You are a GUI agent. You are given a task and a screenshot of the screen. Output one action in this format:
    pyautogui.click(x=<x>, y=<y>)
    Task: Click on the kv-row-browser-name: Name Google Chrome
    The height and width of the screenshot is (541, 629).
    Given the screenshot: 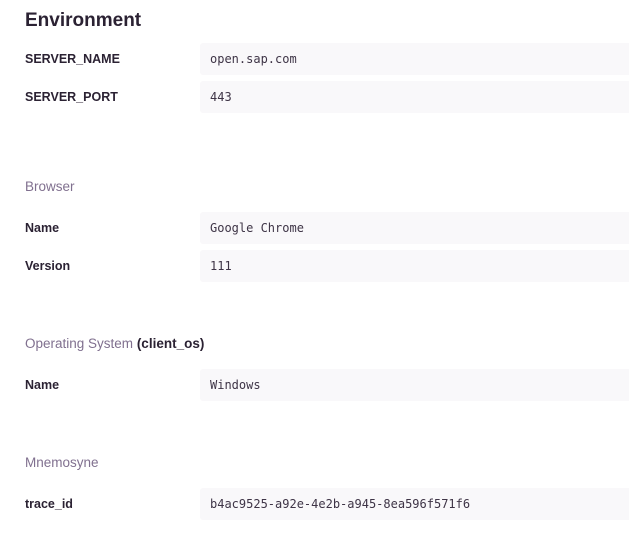 What is the action you would take?
    pyautogui.click(x=314, y=228)
    